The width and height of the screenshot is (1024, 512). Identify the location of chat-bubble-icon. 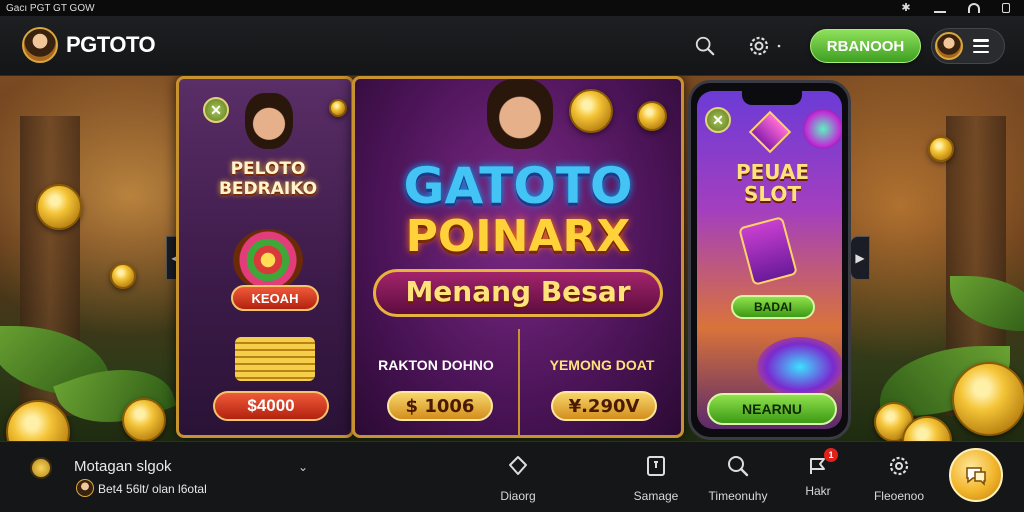
(976, 476).